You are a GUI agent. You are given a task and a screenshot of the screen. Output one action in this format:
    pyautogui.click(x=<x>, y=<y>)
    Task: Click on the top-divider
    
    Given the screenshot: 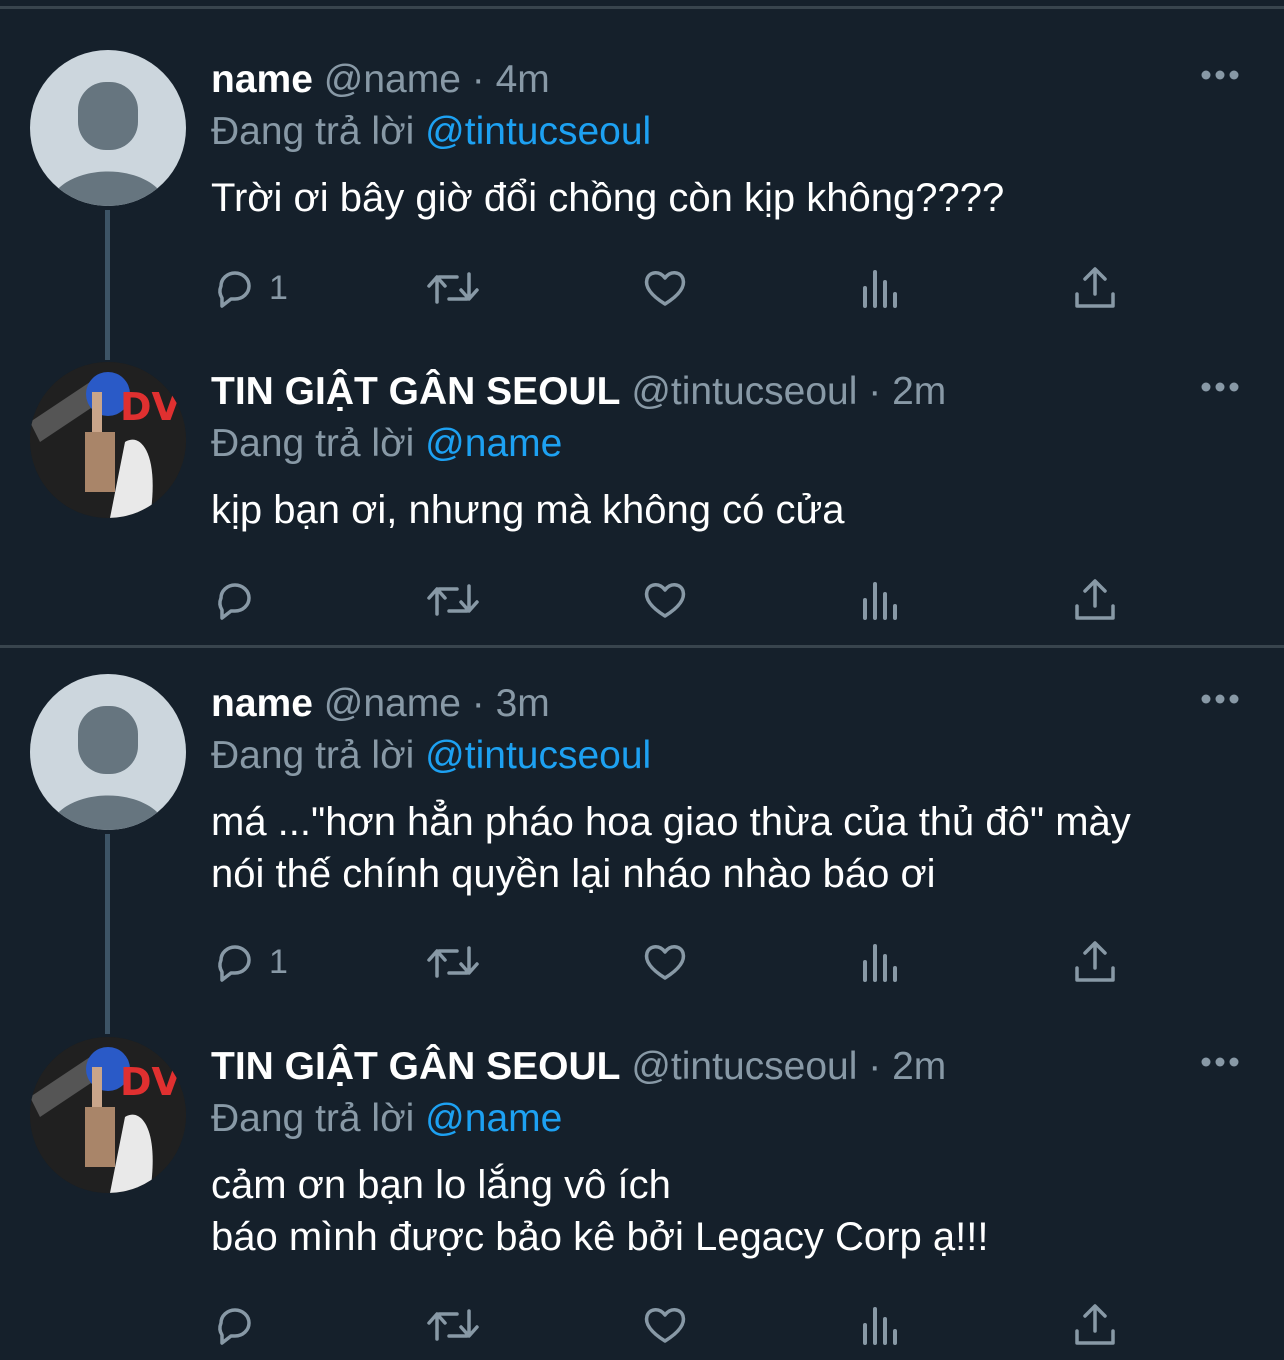 What is the action you would take?
    pyautogui.click(x=642, y=7)
    